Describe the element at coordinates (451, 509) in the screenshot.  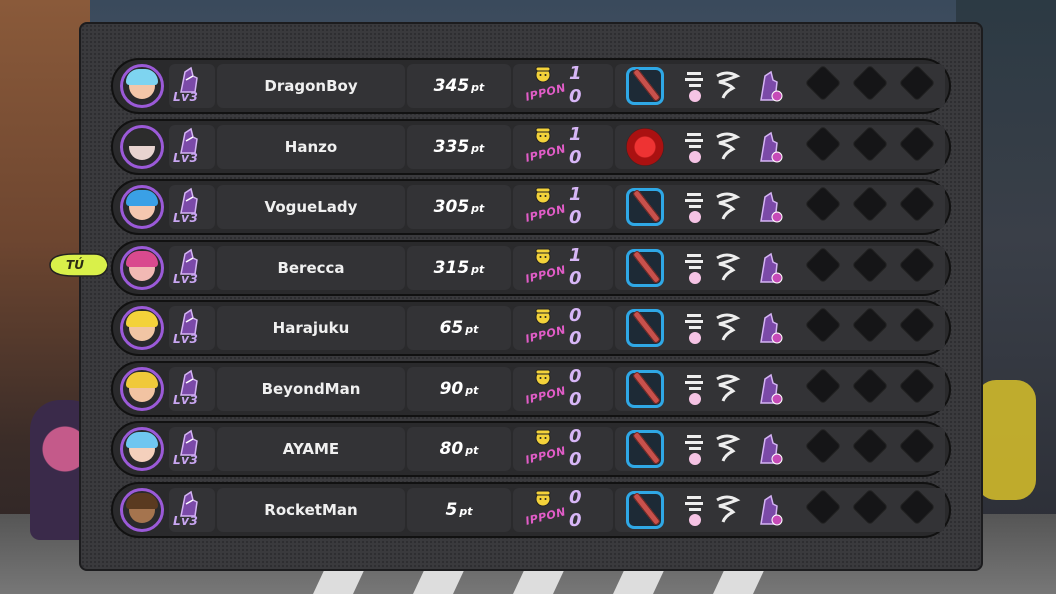
I see `points-value: 5` at that location.